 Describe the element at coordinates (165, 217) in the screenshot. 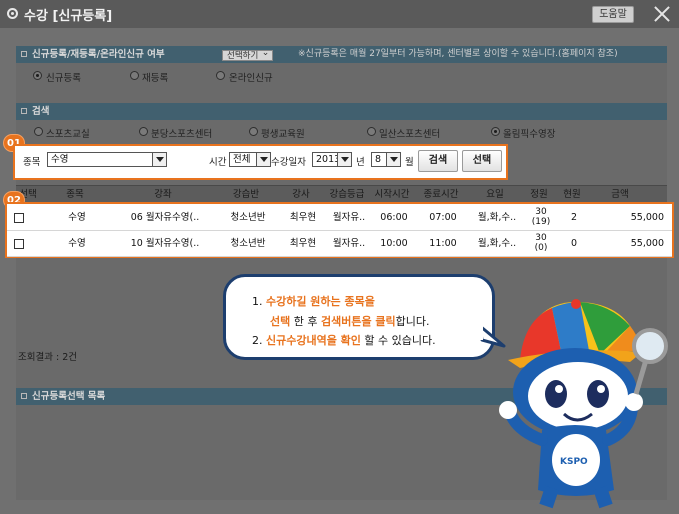

I see `cell-course: 06 월자유수영(..` at that location.